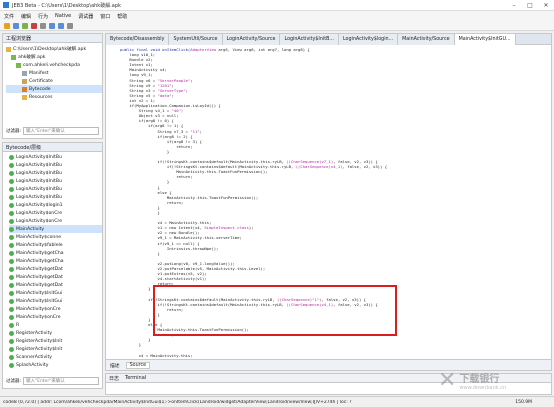 The width and height of the screenshot is (554, 407). I want to click on class-node: ScannerActivity, so click(55, 357).